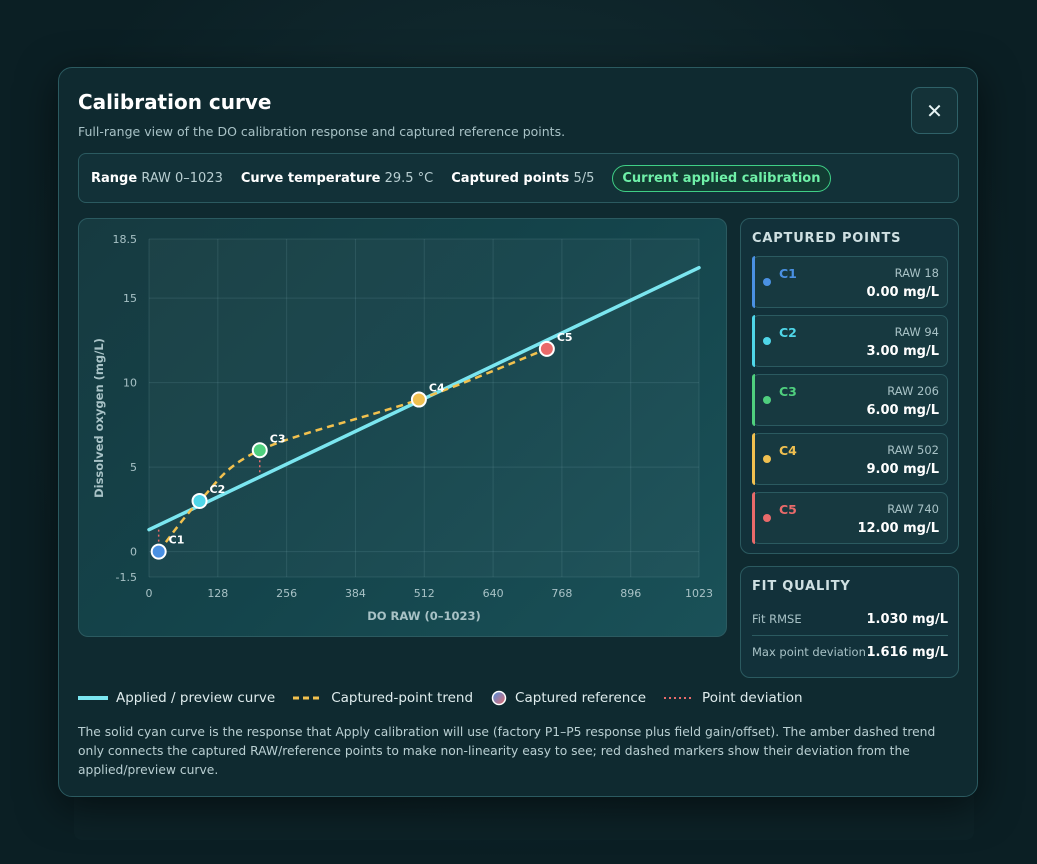 The height and width of the screenshot is (864, 1037). What do you see at coordinates (827, 238) in the screenshot?
I see `captured-points-heading: CAPTURED POINTS` at bounding box center [827, 238].